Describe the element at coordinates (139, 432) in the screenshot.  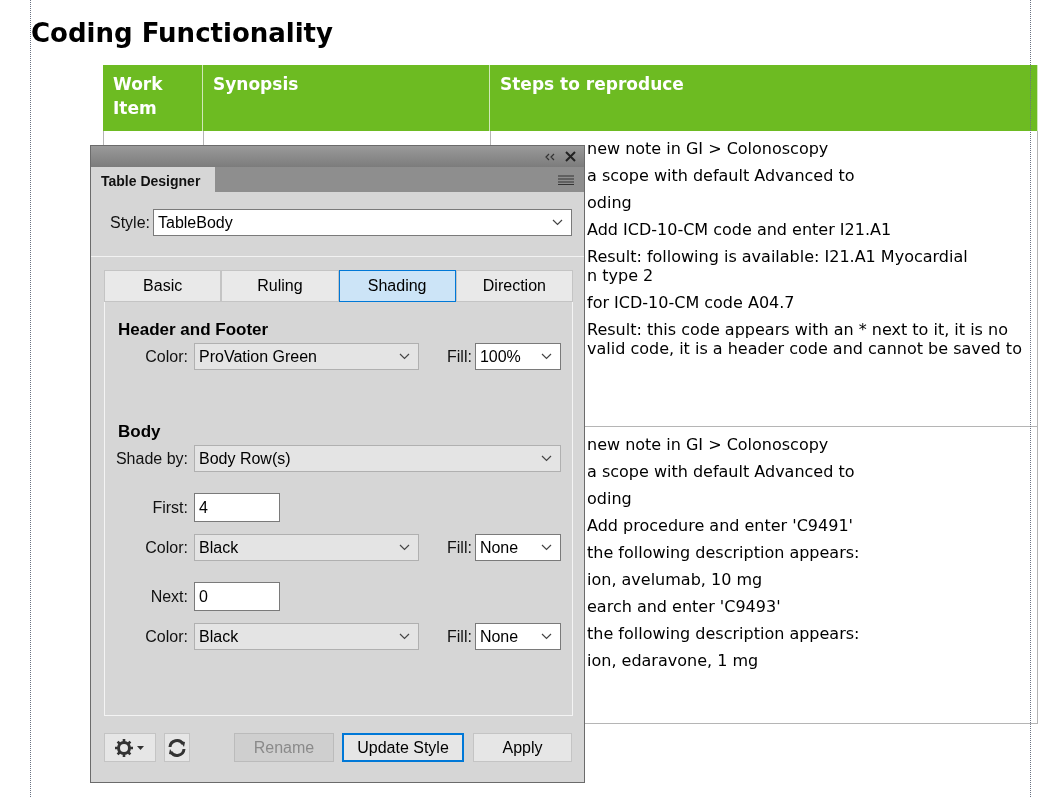
I see `section-heading: Body` at that location.